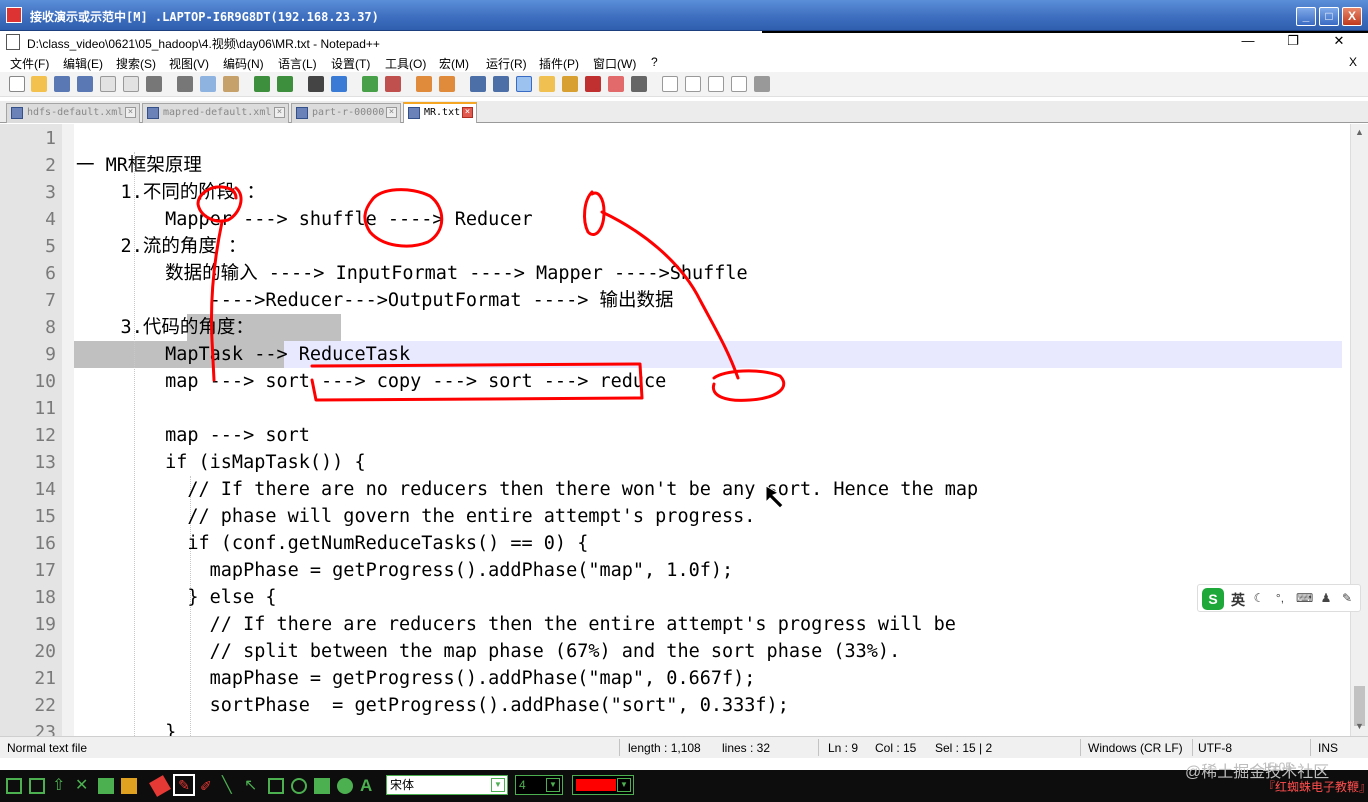 Image resolution: width=1368 pixels, height=802 pixels. I want to click on menu-search: 搜索(S), so click(136, 63).